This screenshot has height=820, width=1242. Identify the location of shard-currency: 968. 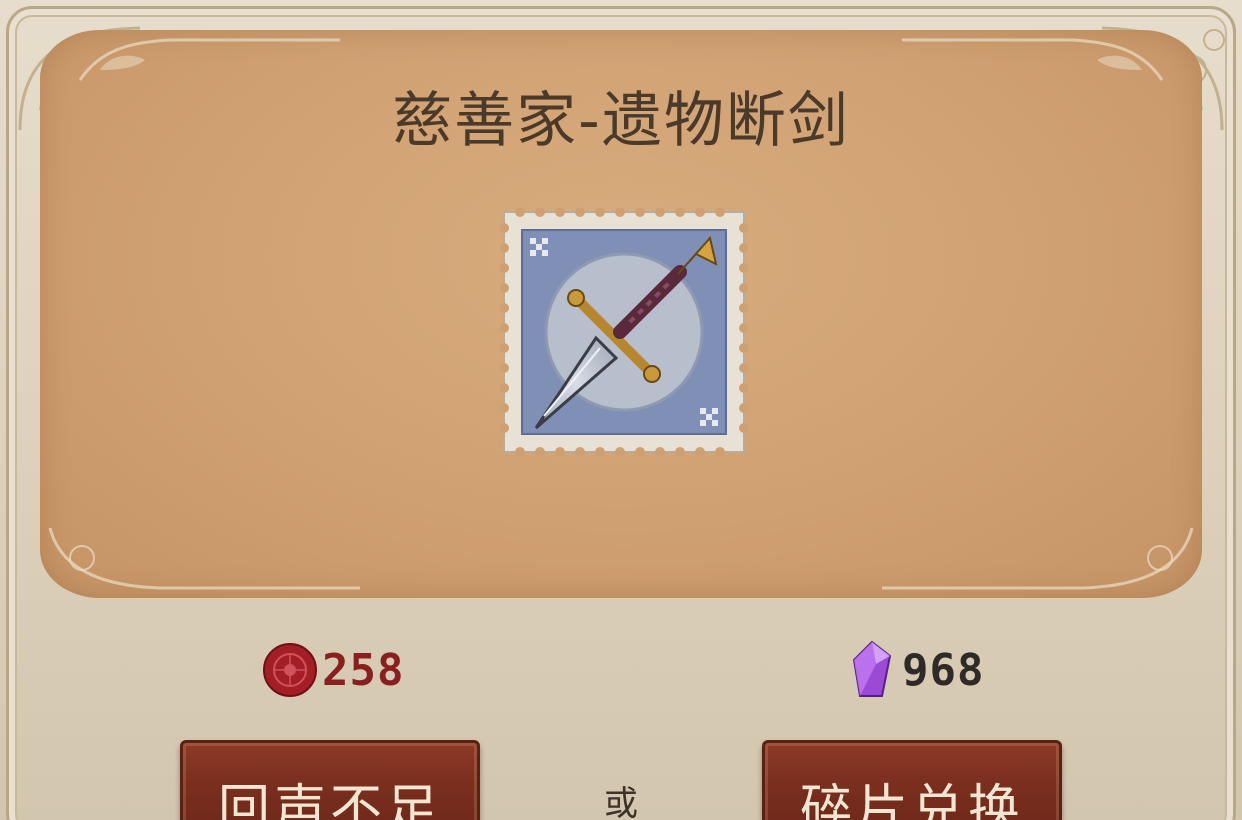
(918, 670).